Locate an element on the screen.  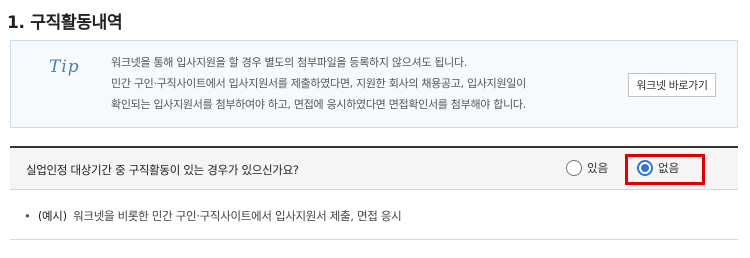
worknet-shortcut-button: 워크넷 바로가기 is located at coordinates (672, 85).